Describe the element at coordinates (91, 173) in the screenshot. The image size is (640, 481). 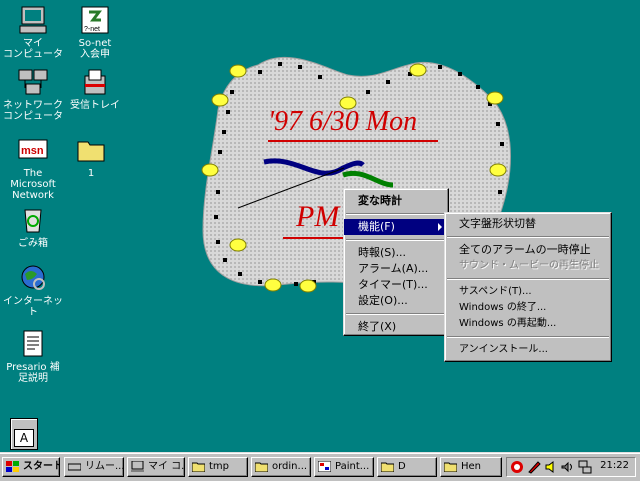
I see `desktop-icon-label: 1` at that location.